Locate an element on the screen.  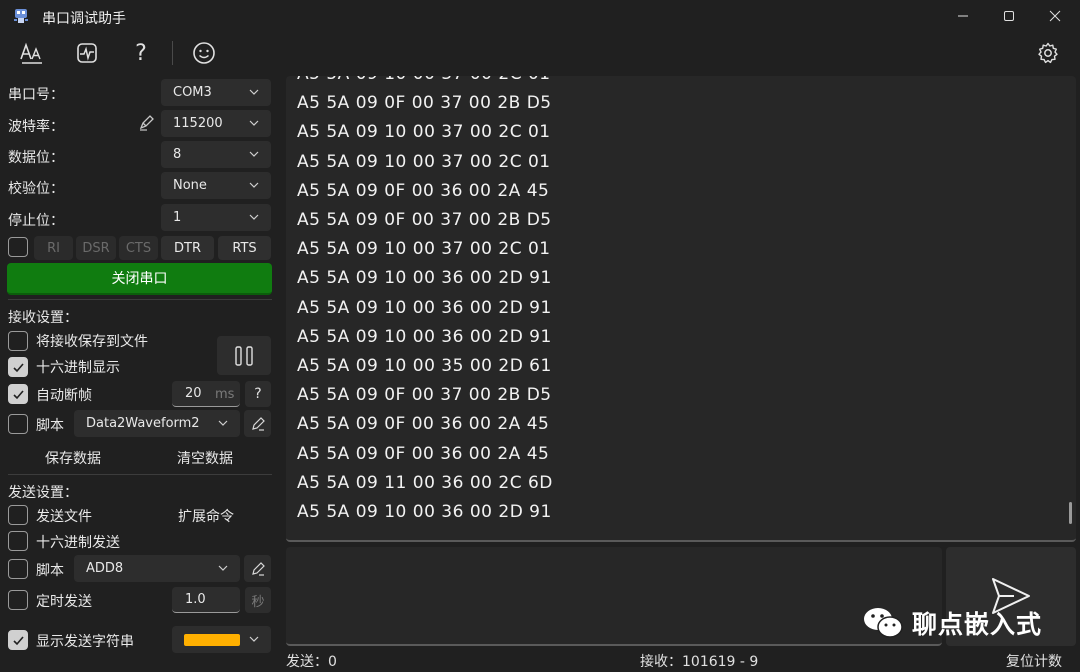
hex-display-checkbox is located at coordinates (18, 367).